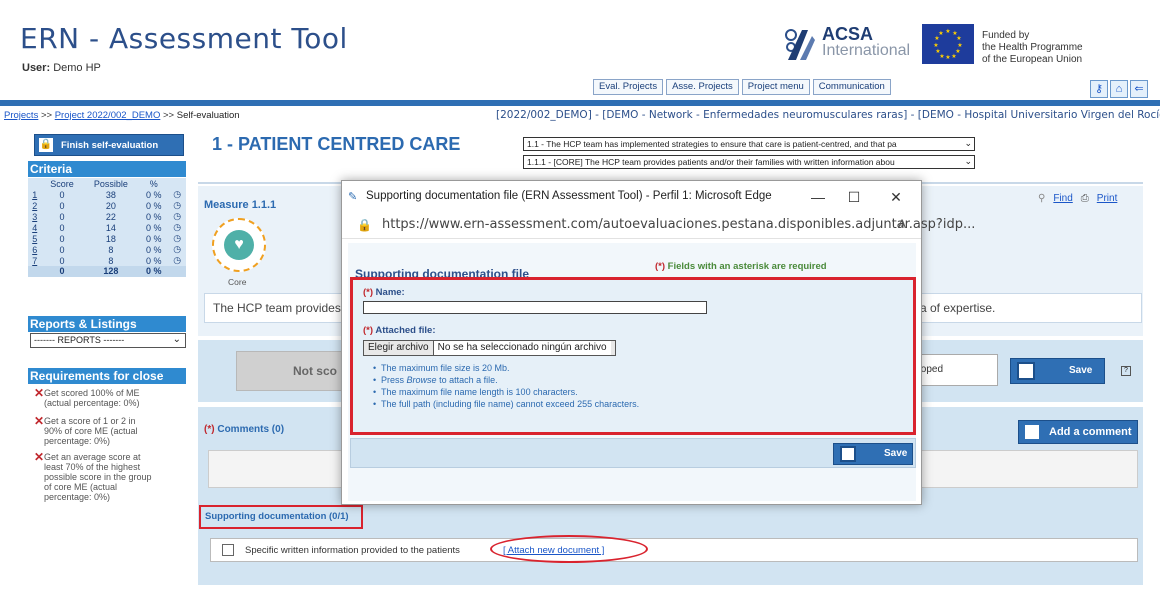  What do you see at coordinates (153, 183) in the screenshot?
I see `column-header: %` at bounding box center [153, 183].